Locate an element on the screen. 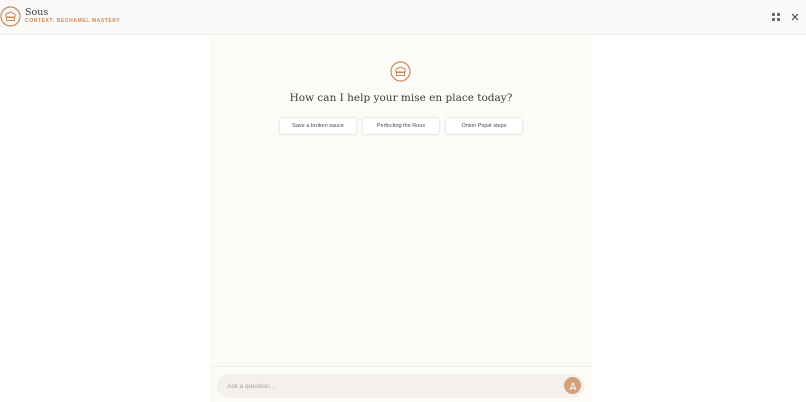 This screenshot has height=402, width=806. suggestion-chip-roux: Perfecting the Roux is located at coordinates (401, 126).